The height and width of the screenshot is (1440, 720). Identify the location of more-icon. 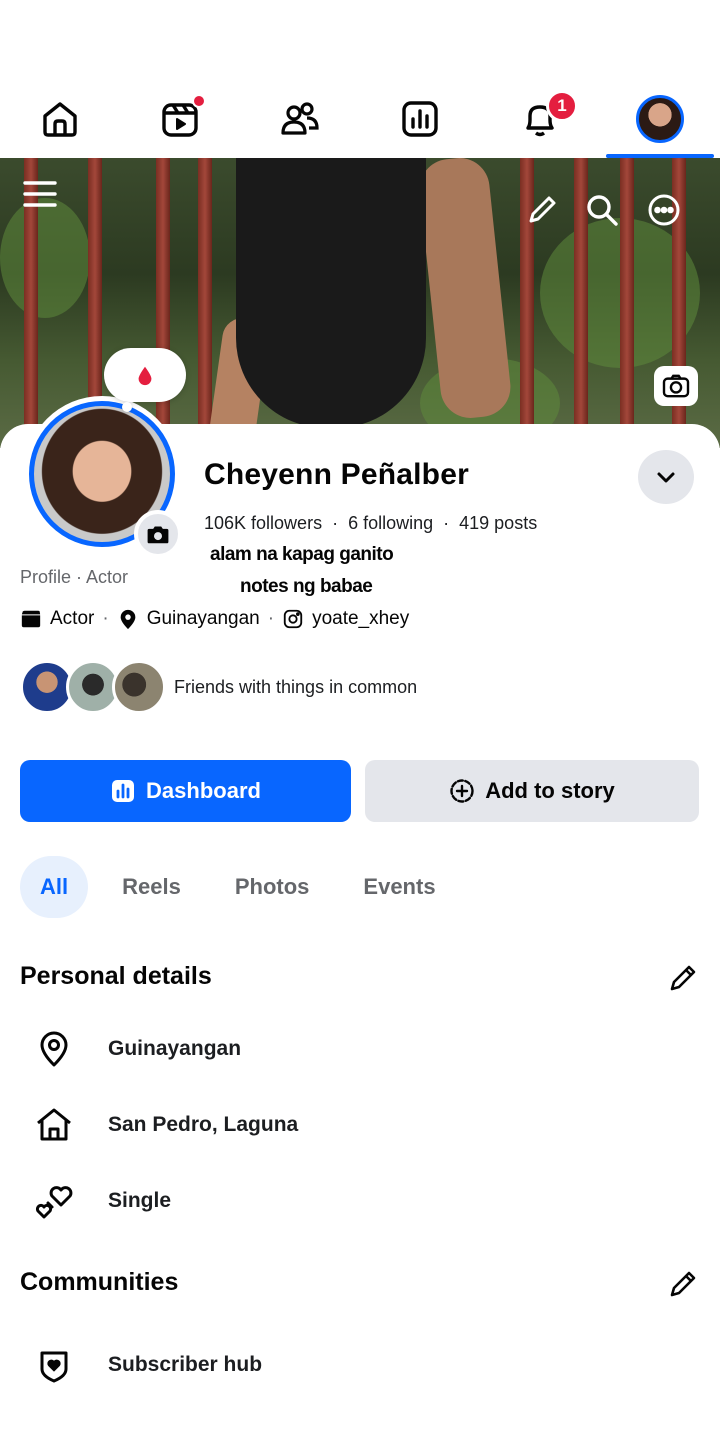
(664, 210).